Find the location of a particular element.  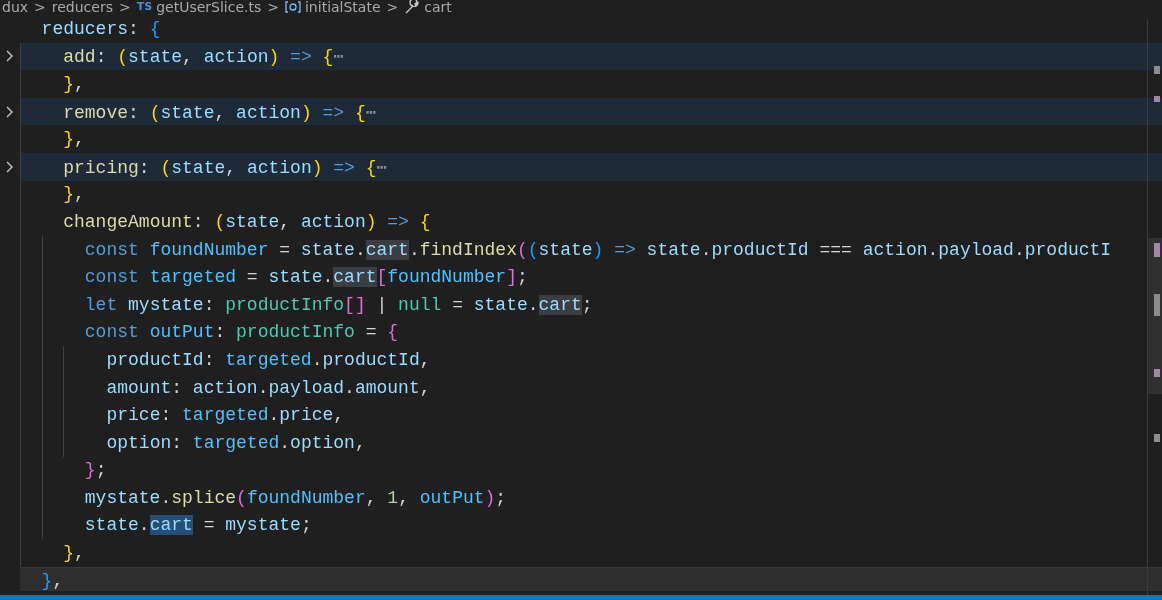

code-line: productId: targeted.productId, is located at coordinates (268, 359).